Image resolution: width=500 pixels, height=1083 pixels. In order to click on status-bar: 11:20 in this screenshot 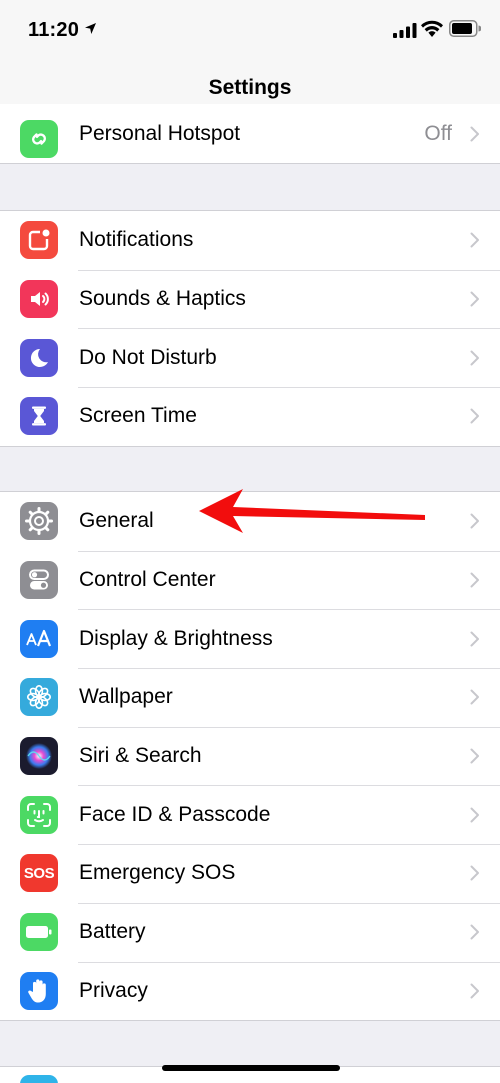, I will do `click(250, 30)`.